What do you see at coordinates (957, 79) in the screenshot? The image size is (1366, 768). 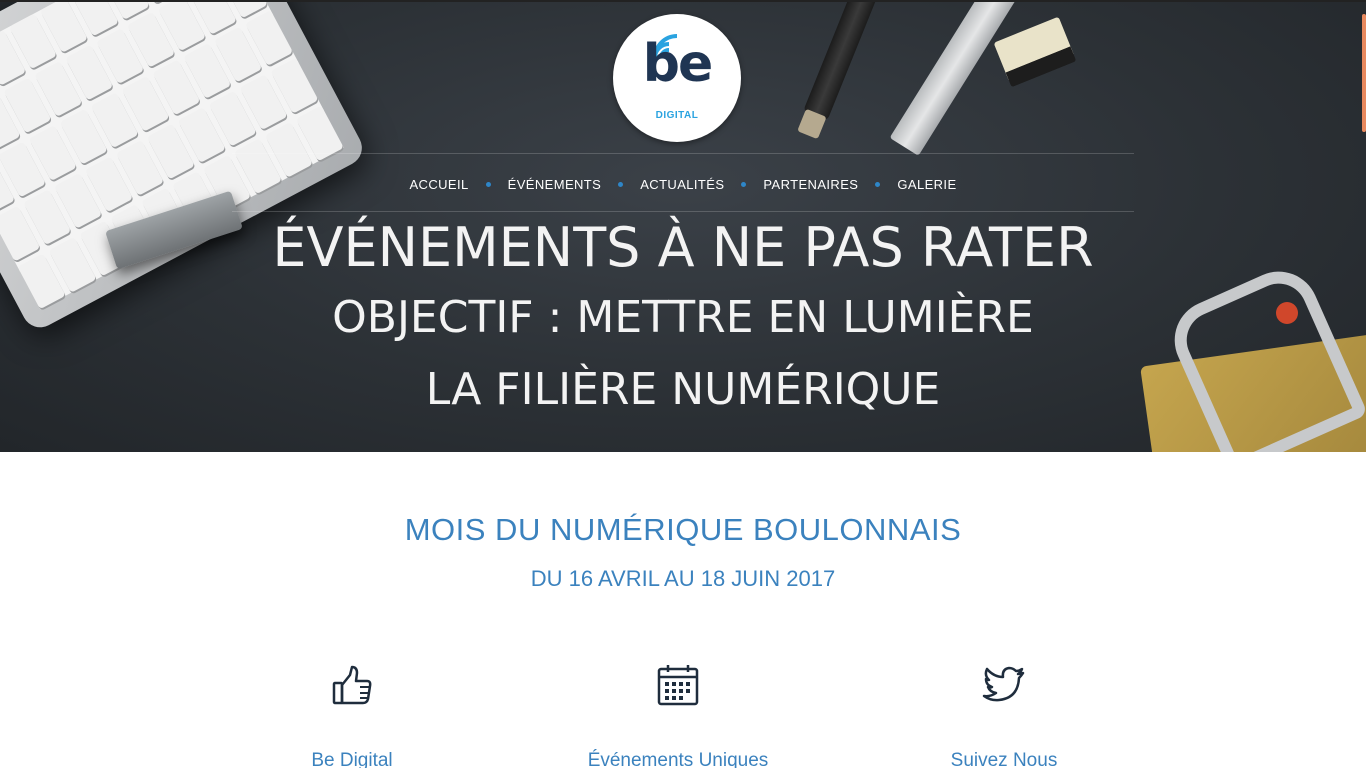 I see `ruler-image` at bounding box center [957, 79].